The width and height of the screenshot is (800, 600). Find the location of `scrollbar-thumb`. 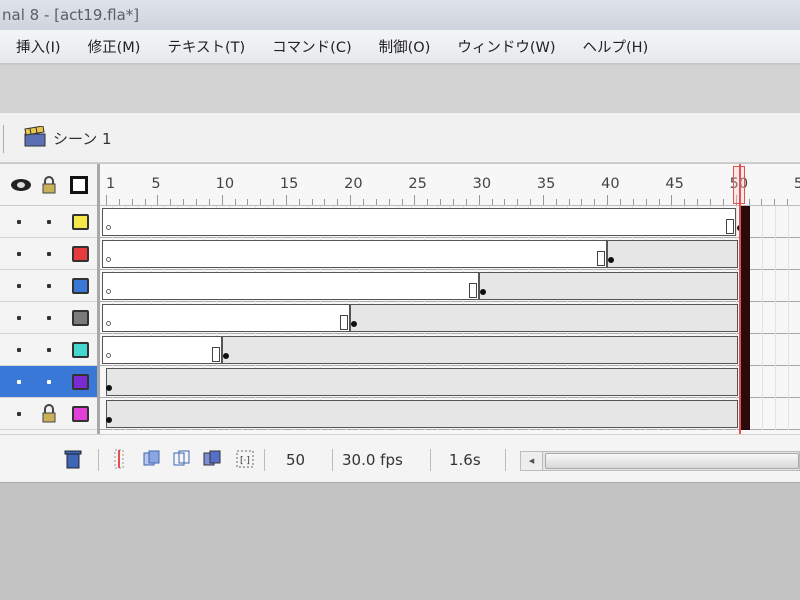

scrollbar-thumb is located at coordinates (672, 461).